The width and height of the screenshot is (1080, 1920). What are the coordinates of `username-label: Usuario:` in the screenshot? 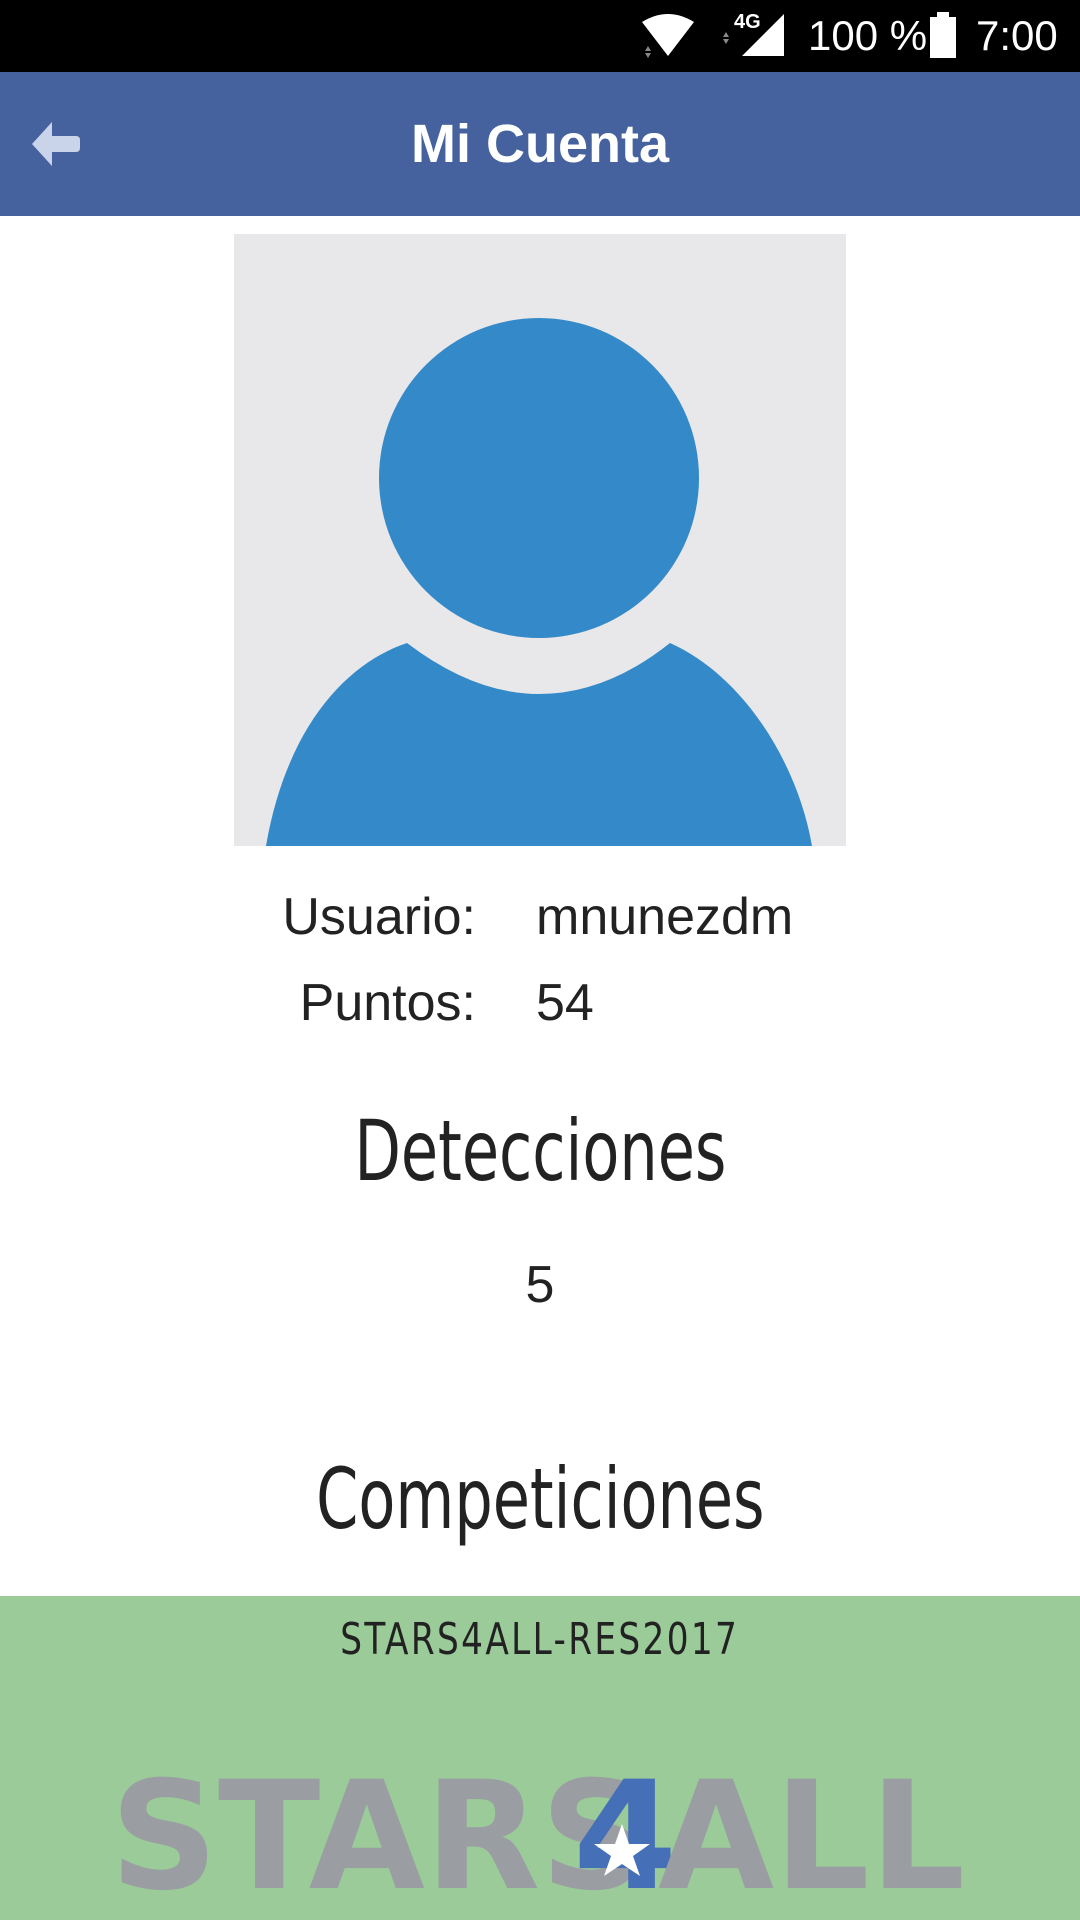 It's located at (379, 917).